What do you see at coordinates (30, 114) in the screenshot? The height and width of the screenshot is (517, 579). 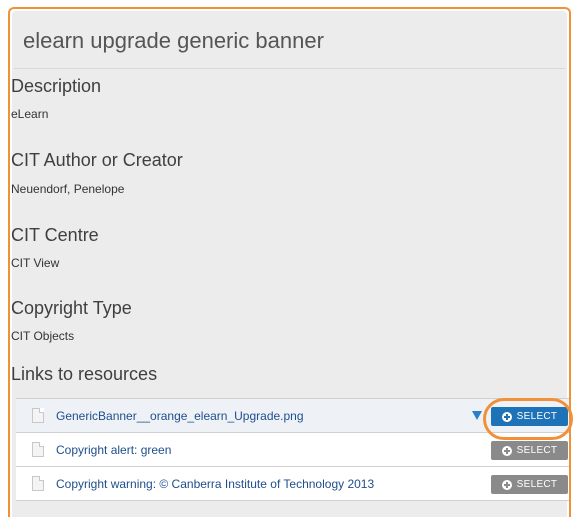 I see `field-value-description: eLearn` at bounding box center [30, 114].